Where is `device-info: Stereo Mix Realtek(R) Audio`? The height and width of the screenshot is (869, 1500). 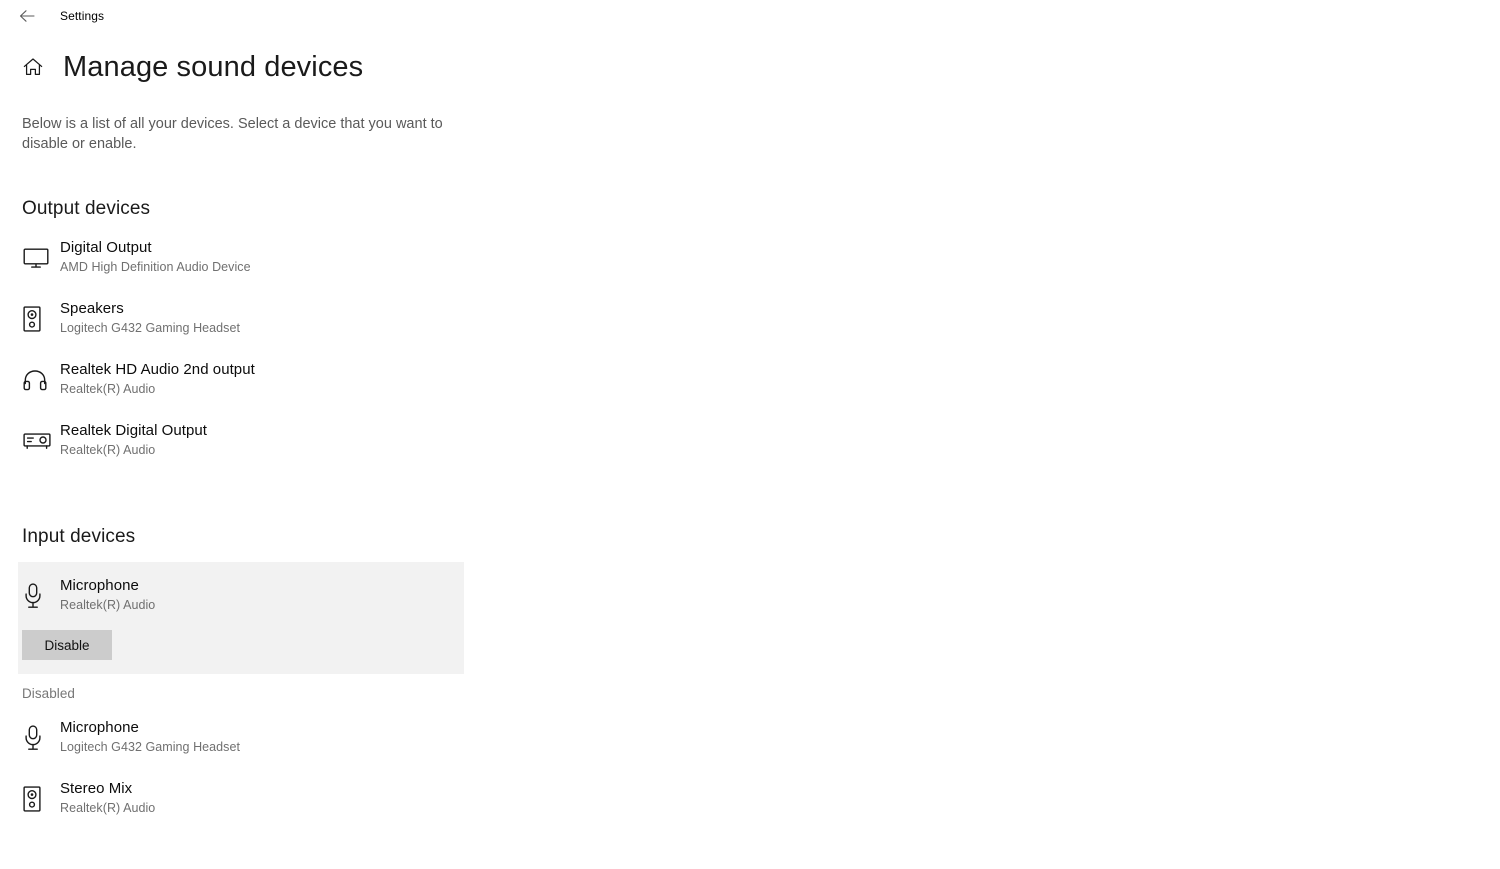
device-info: Stereo Mix Realtek(R) Audio is located at coordinates (107, 797).